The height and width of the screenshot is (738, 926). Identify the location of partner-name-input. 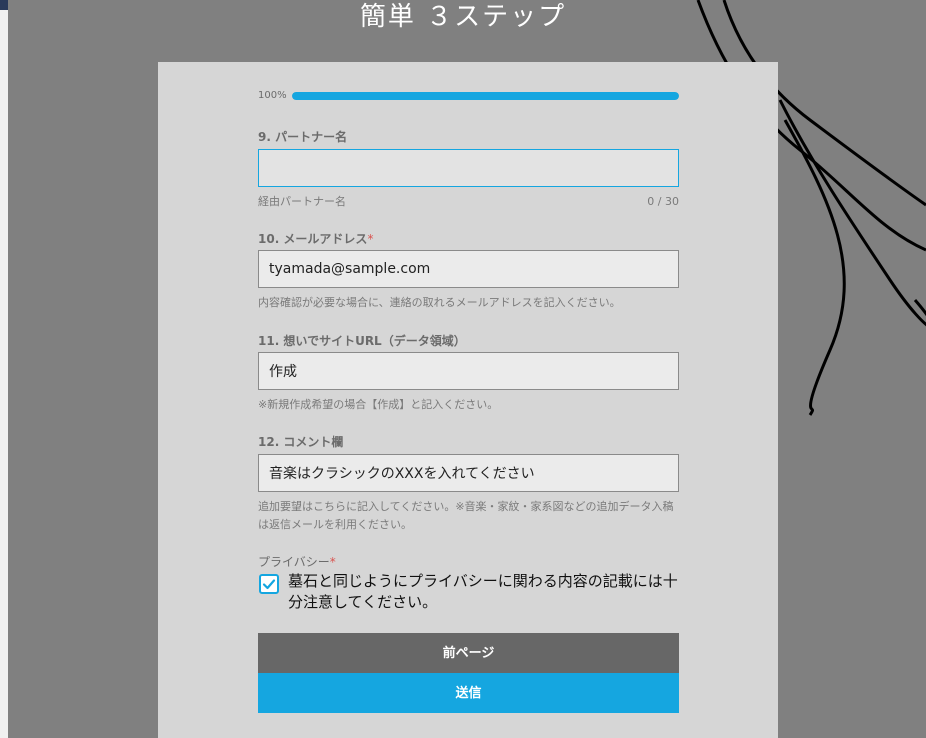
(468, 168).